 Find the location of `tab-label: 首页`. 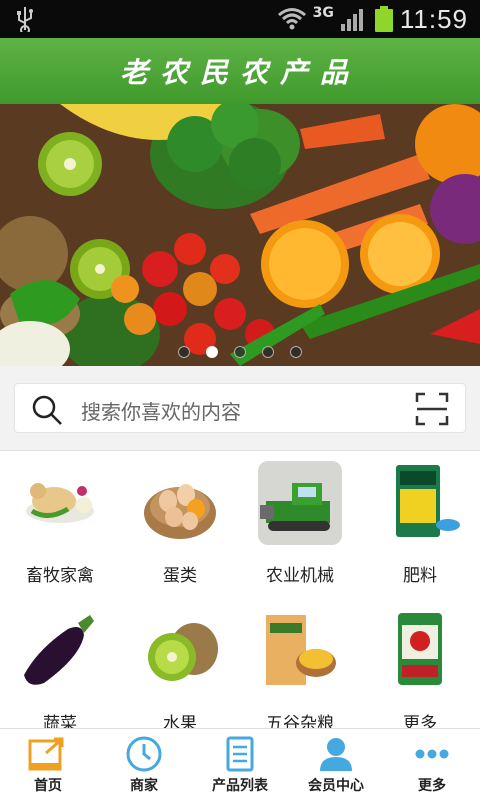

tab-label: 首页 is located at coordinates (48, 786).